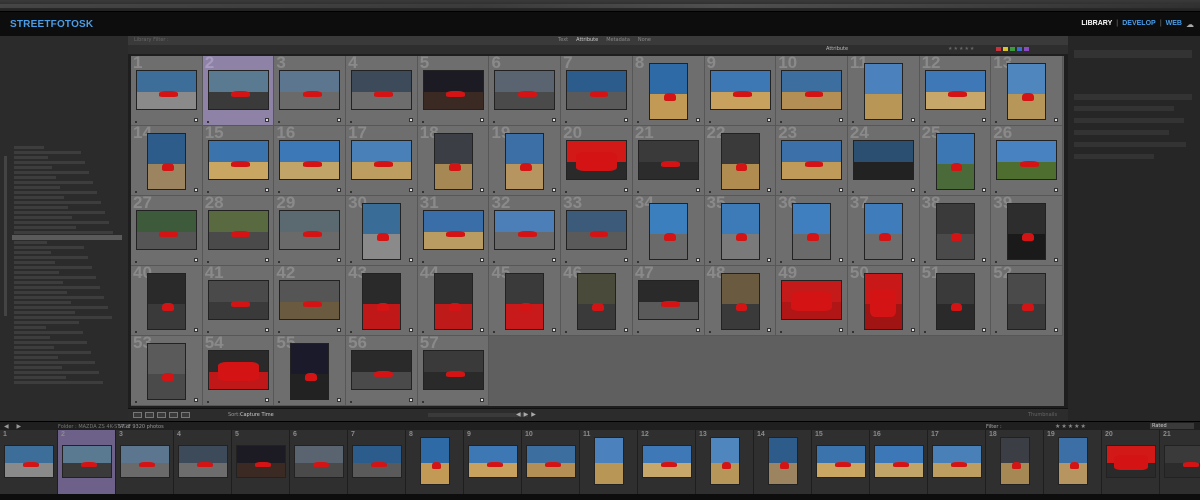 The image size is (1200, 500). What do you see at coordinates (955, 301) in the screenshot?
I see `grid-cell: 51` at bounding box center [955, 301].